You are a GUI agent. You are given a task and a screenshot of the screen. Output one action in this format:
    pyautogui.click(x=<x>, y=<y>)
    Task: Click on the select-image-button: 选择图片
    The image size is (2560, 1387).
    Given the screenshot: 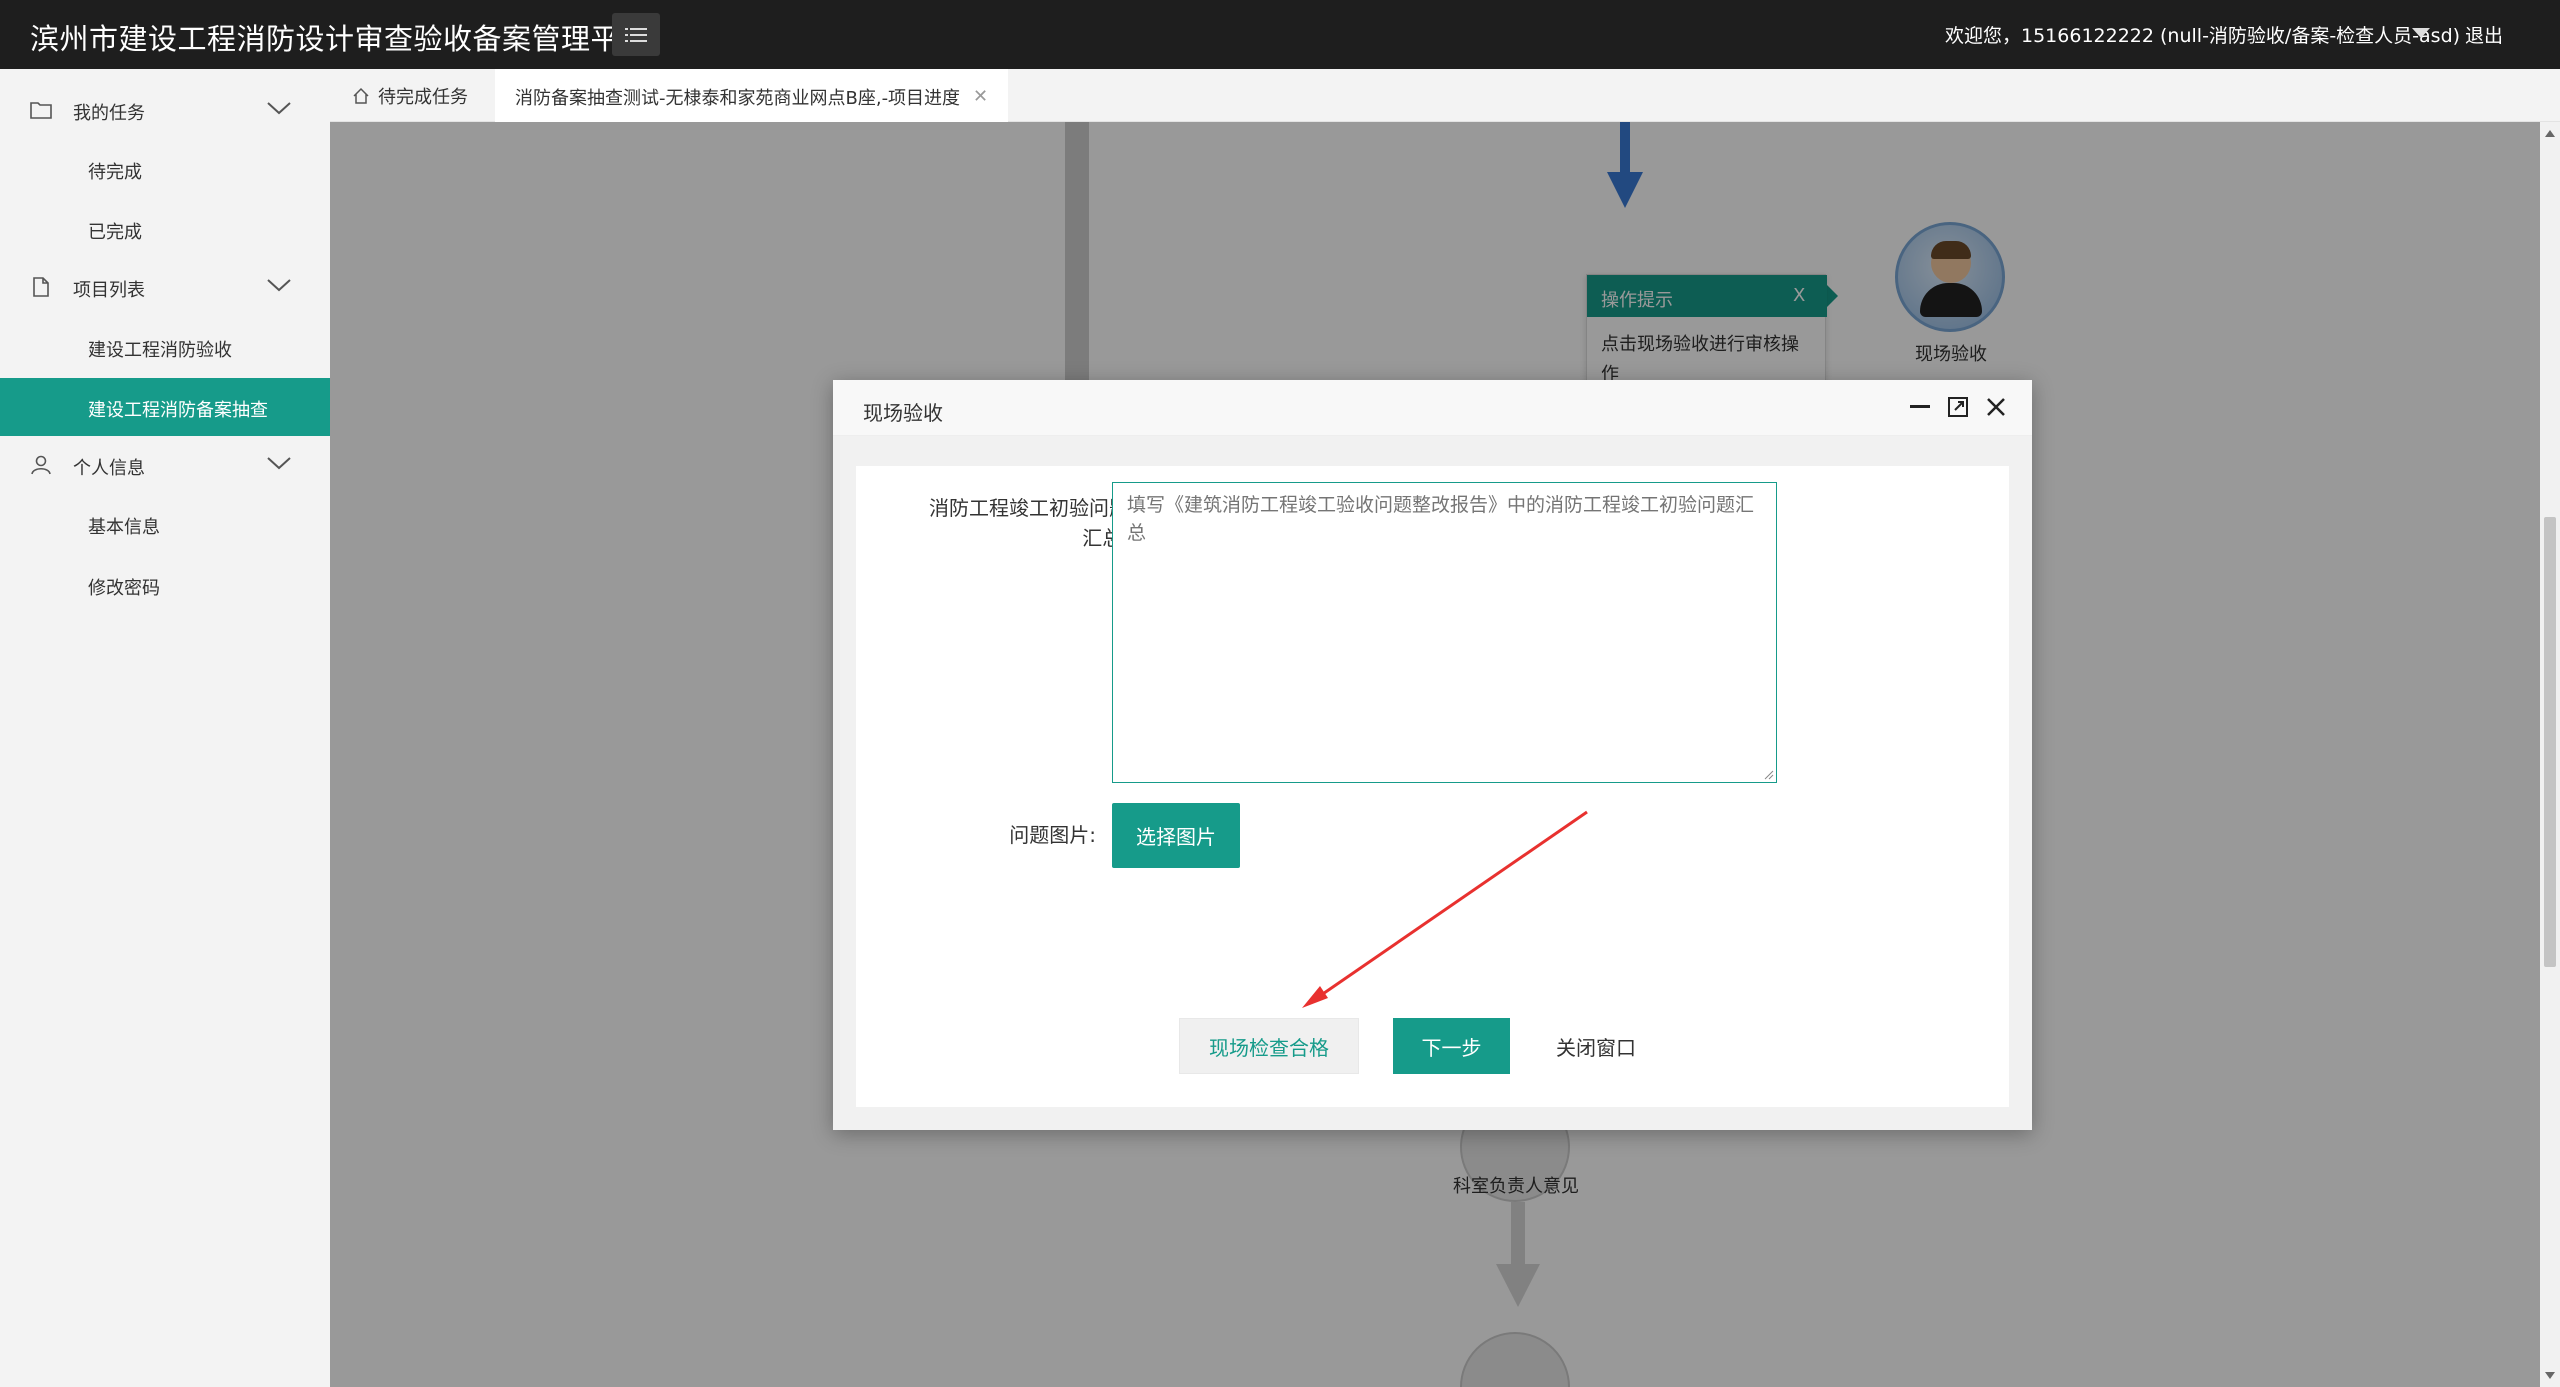 What is the action you would take?
    pyautogui.click(x=1176, y=835)
    